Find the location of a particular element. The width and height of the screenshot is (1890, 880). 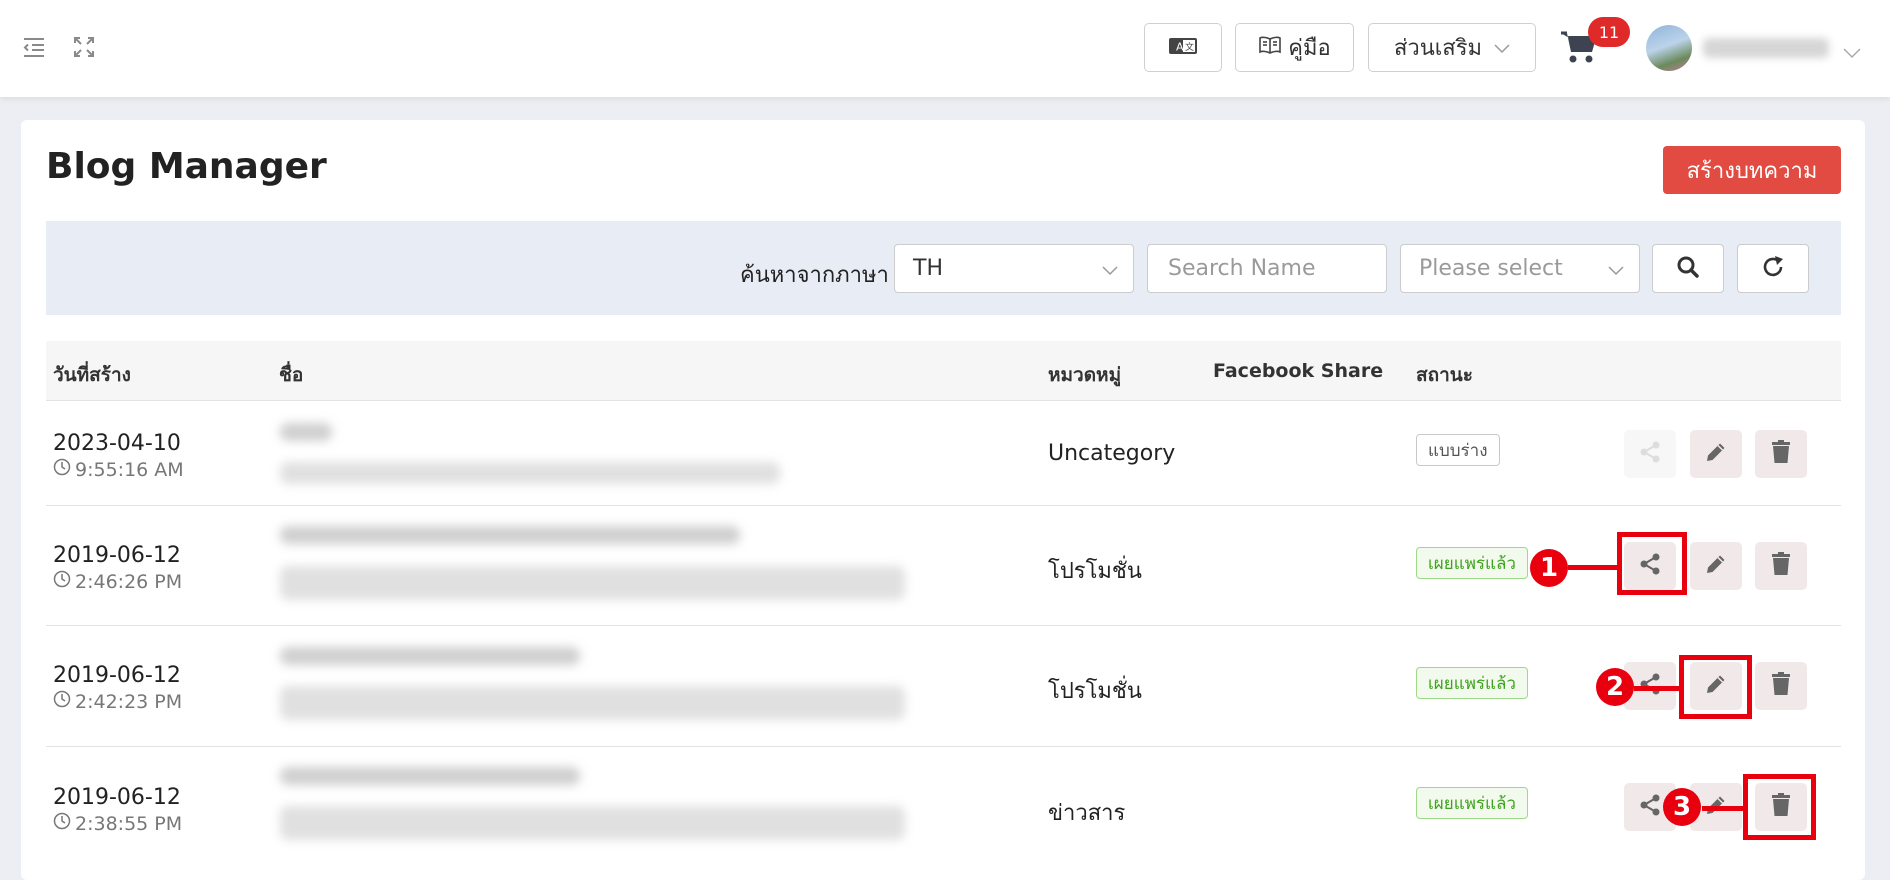

row-time: 2:42:23 PM is located at coordinates (117, 701).